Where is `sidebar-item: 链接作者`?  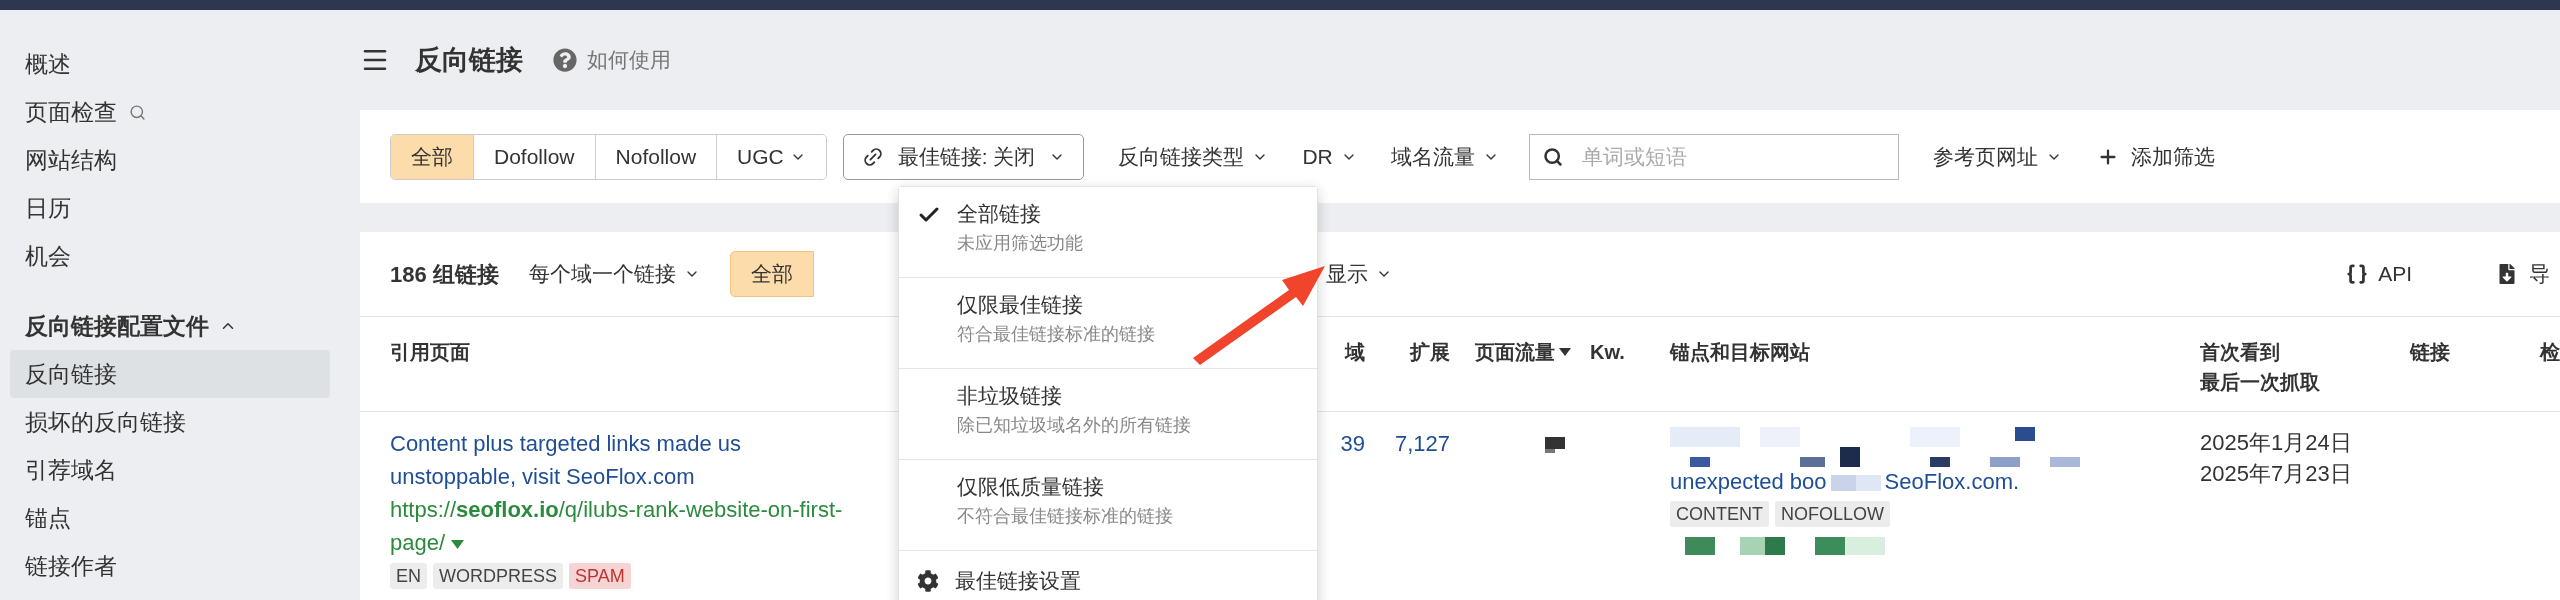
sidebar-item: 链接作者 is located at coordinates (170, 566).